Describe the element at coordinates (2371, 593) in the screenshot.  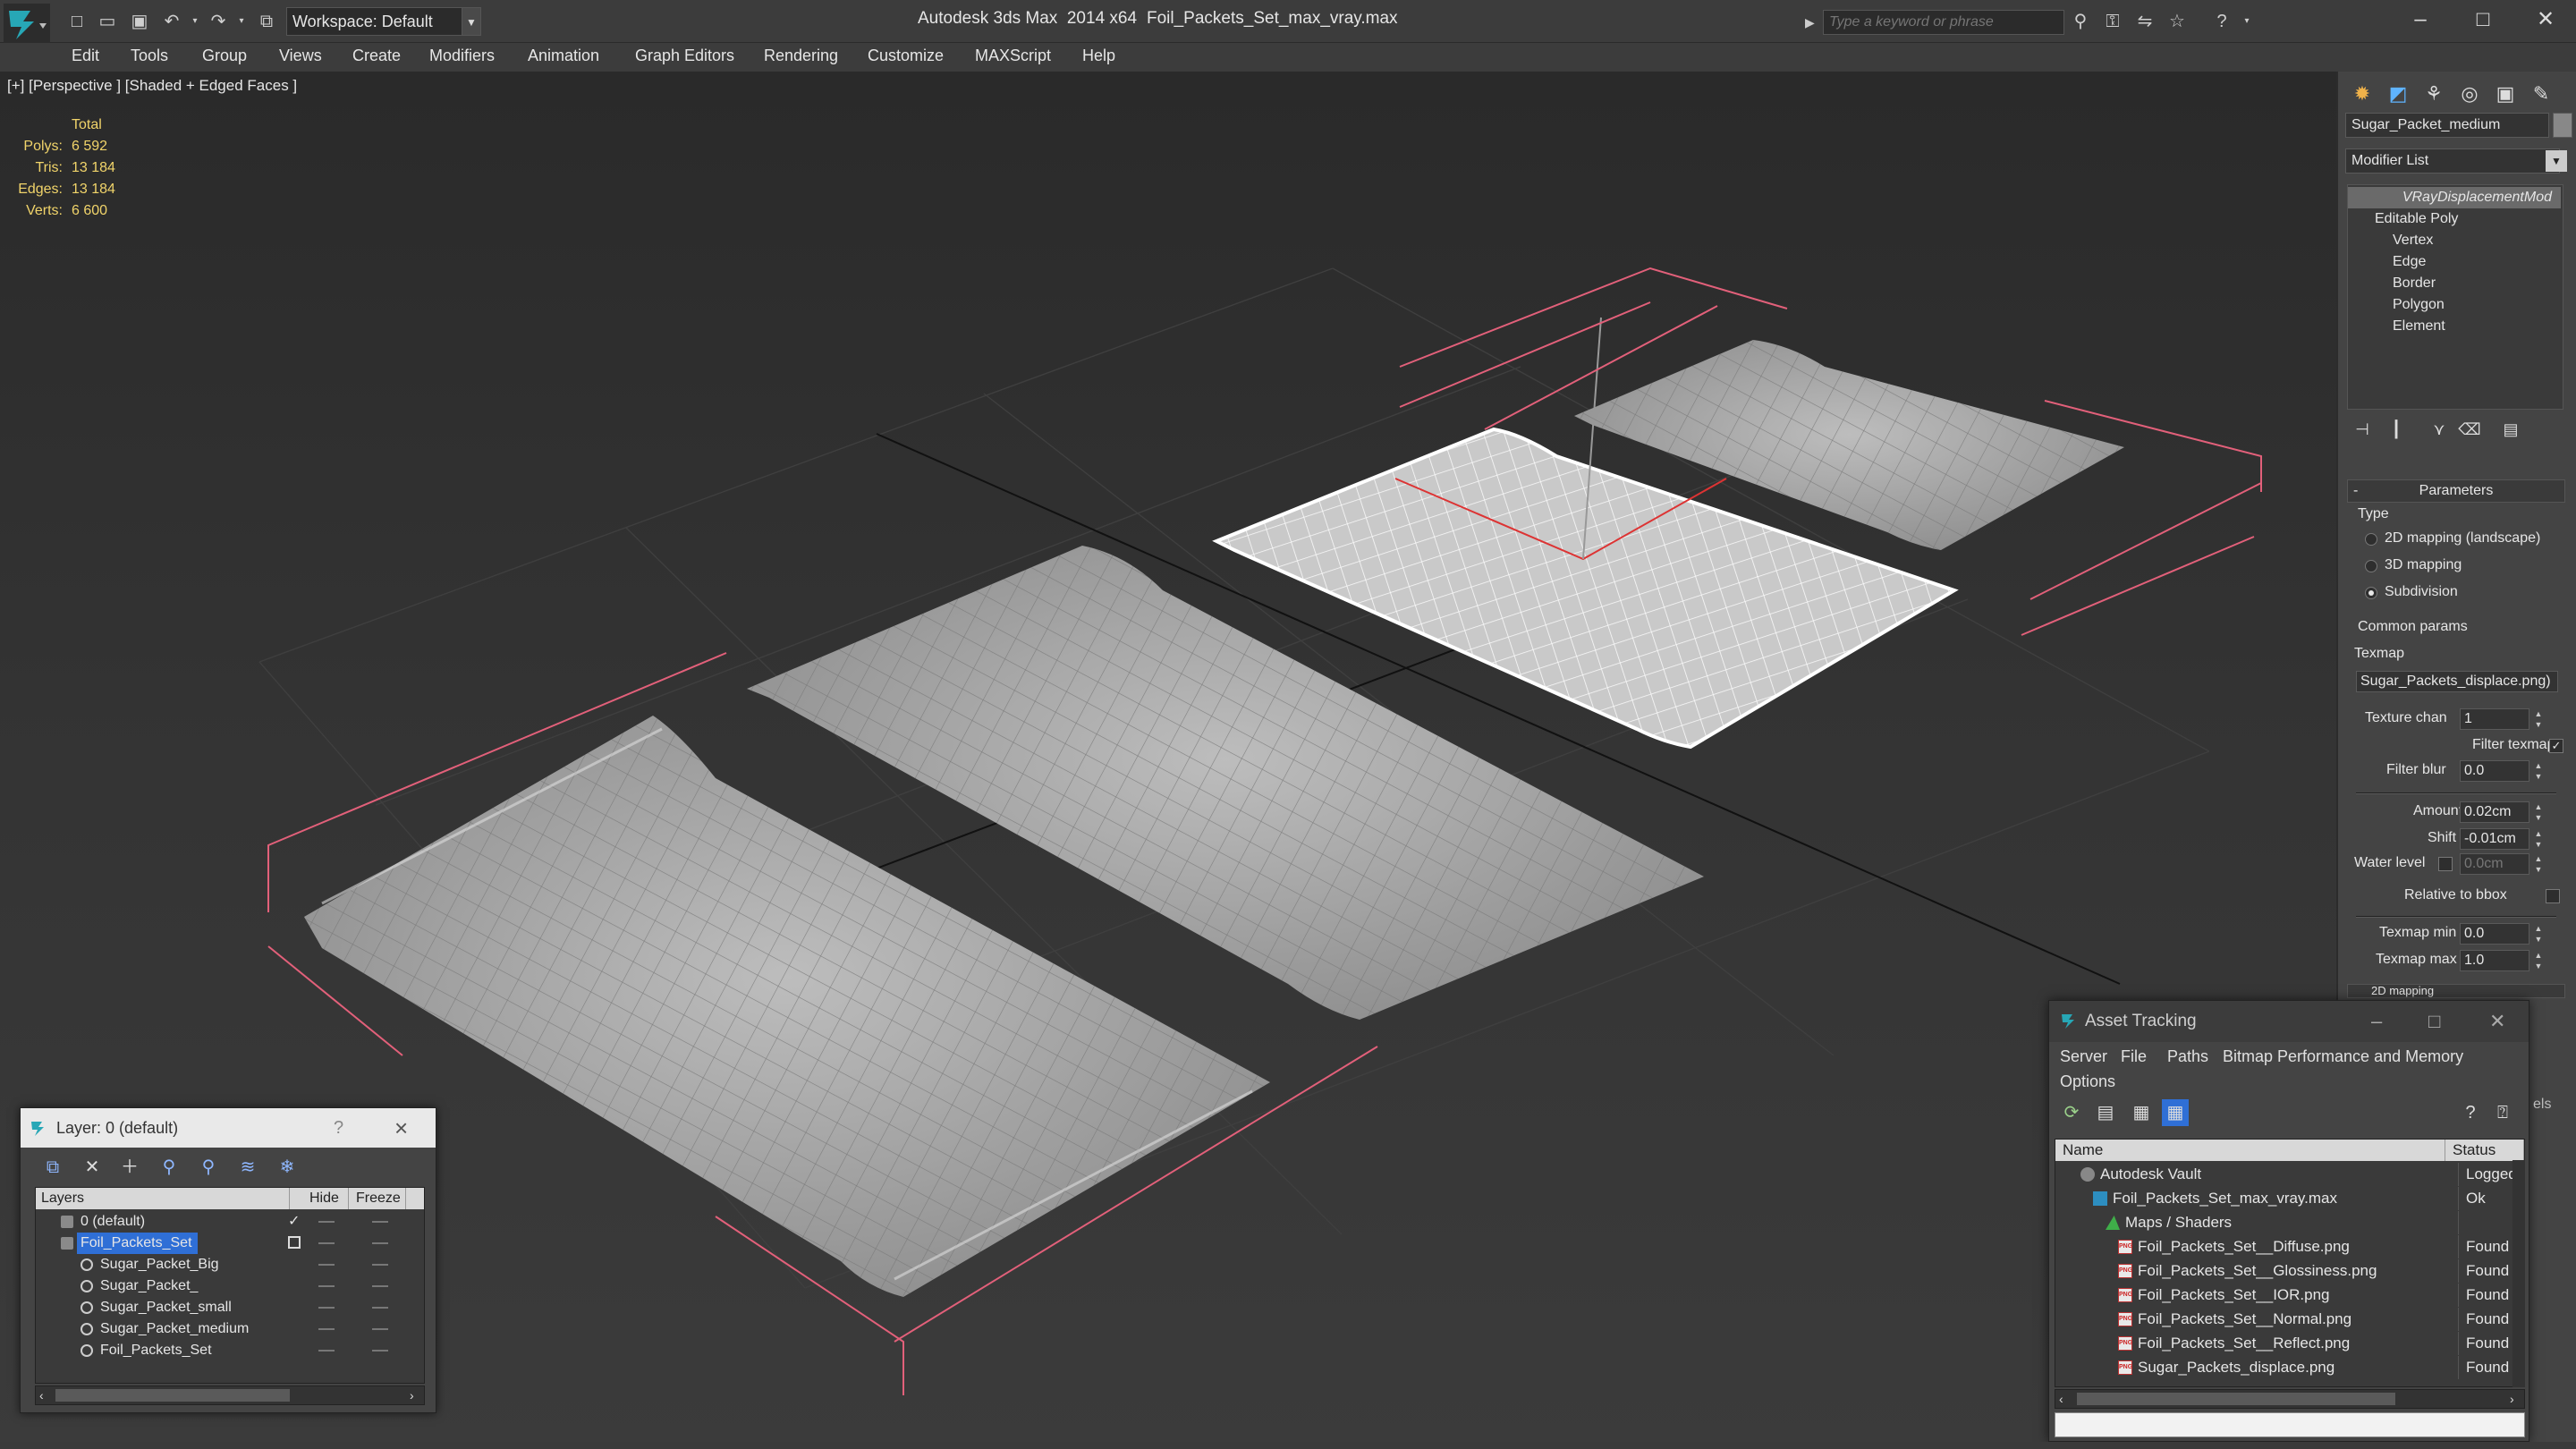
I see `radio-subdivision` at that location.